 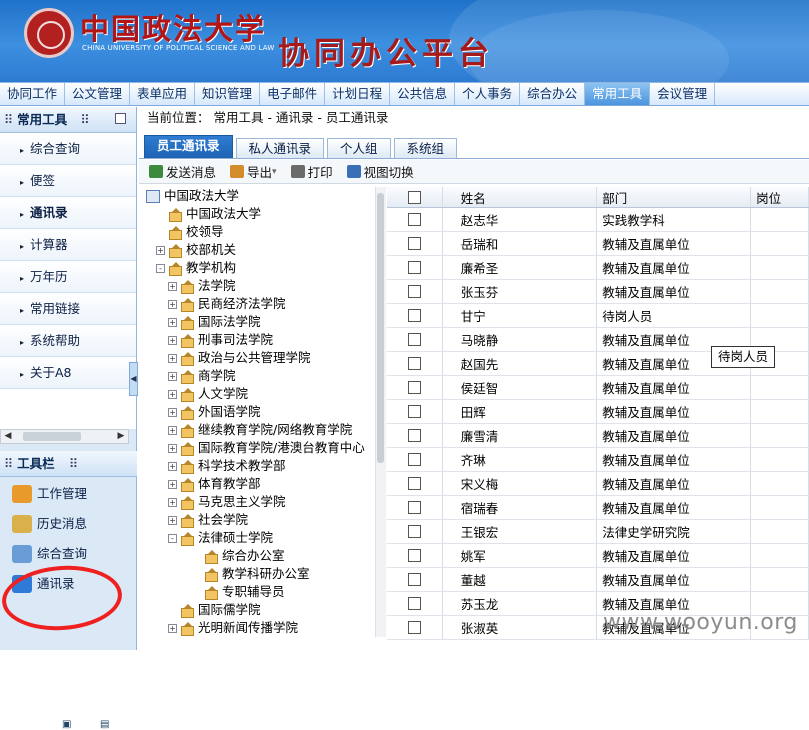 I want to click on column-header, so click(x=415, y=197).